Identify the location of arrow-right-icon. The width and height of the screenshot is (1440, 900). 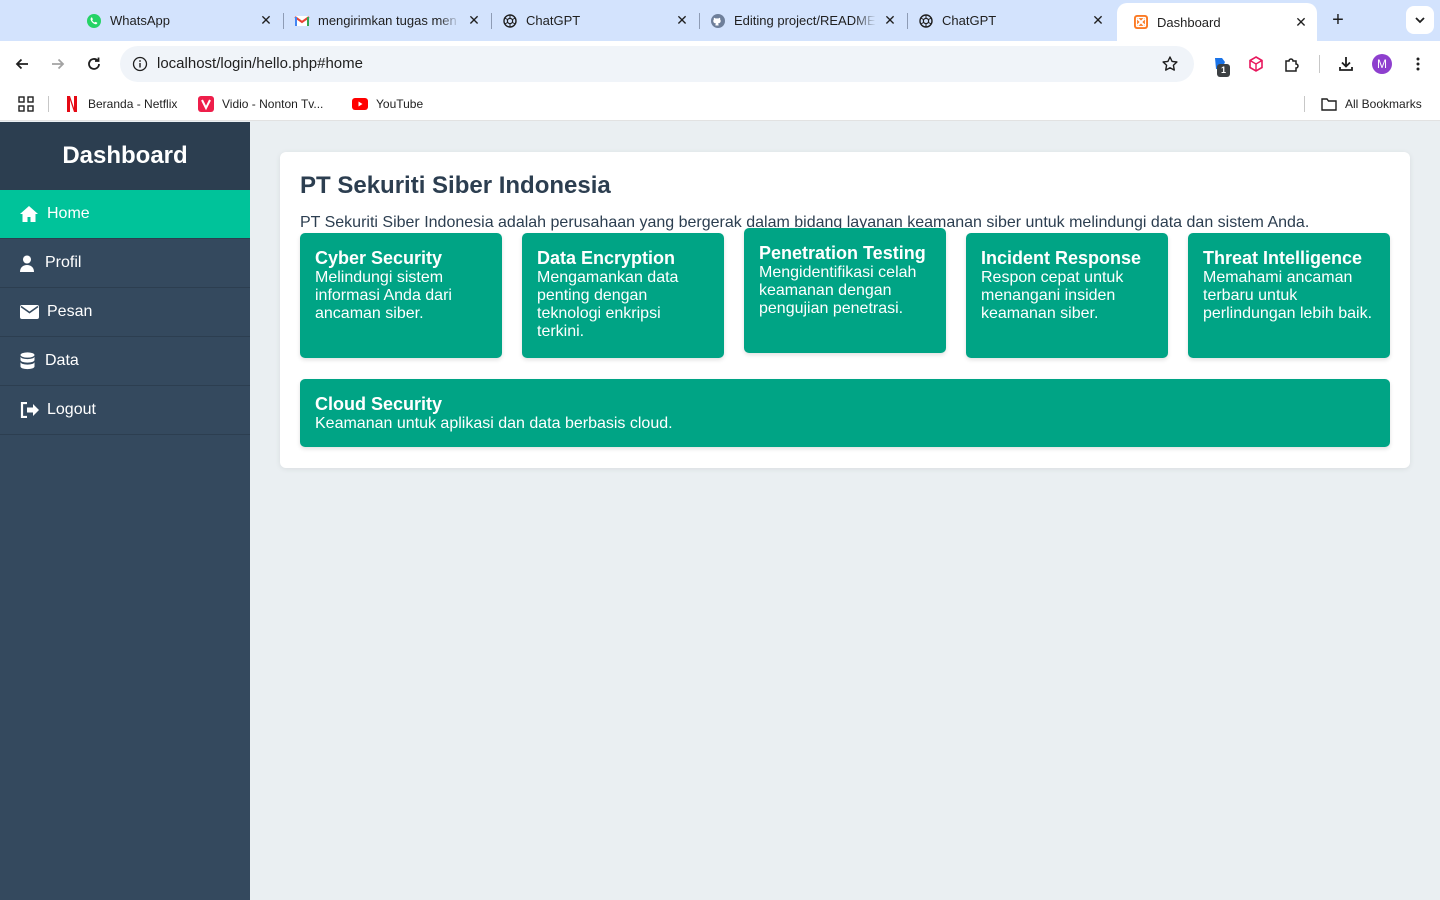
(58, 64).